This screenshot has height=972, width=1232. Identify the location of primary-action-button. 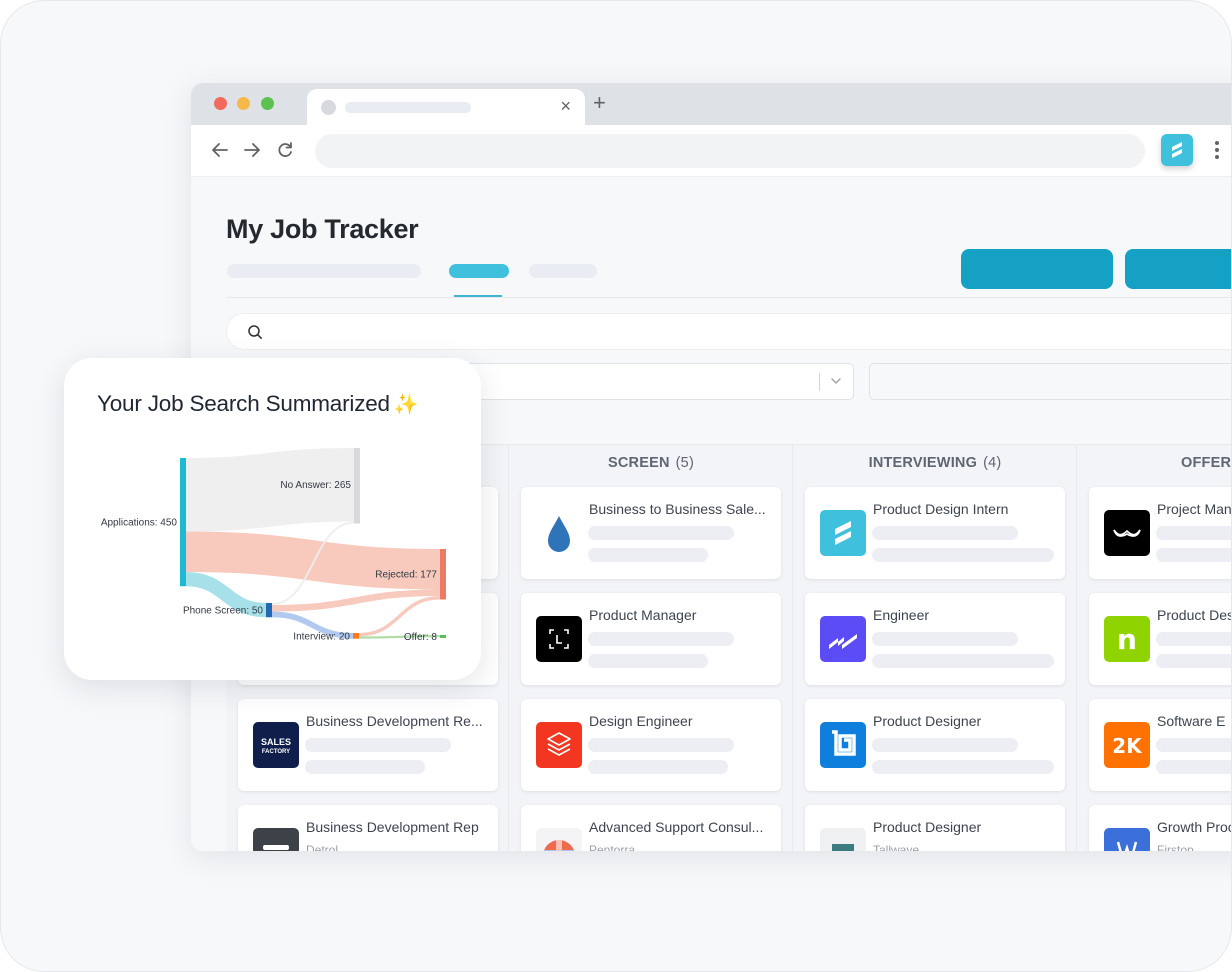
(1037, 269).